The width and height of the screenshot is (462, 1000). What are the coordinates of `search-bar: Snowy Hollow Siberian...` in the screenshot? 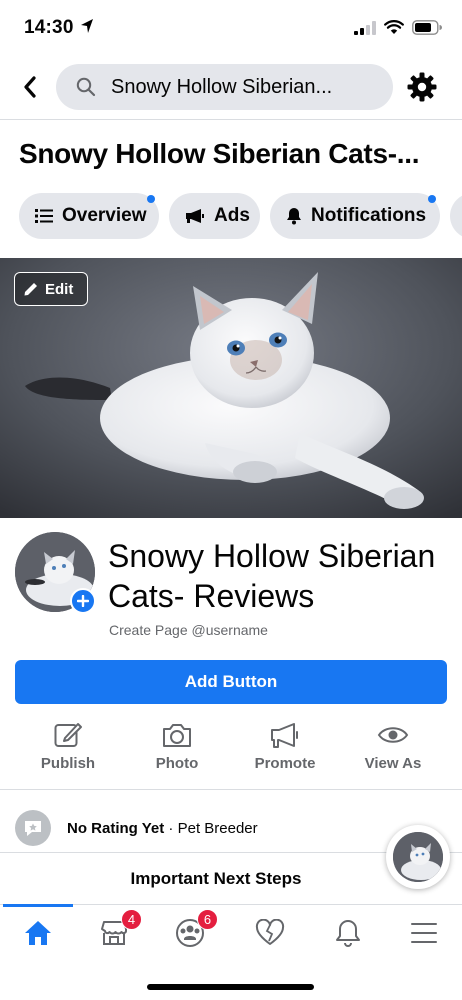 It's located at (224, 87).